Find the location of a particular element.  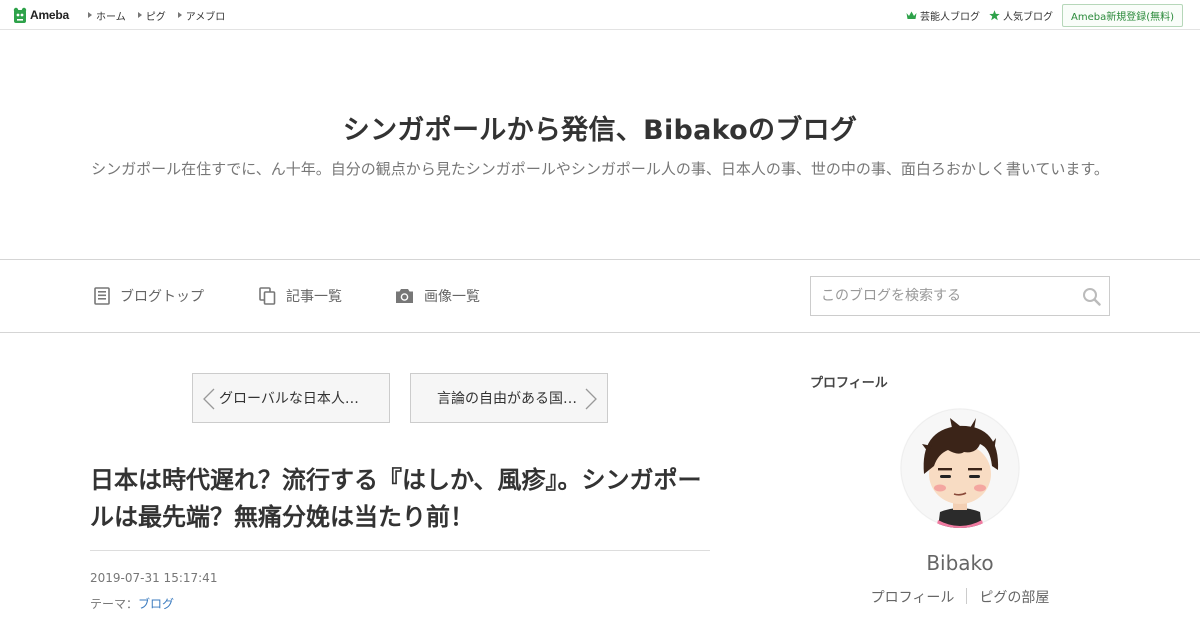

popular-blog-label: 人気ブログ is located at coordinates (1027, 17).